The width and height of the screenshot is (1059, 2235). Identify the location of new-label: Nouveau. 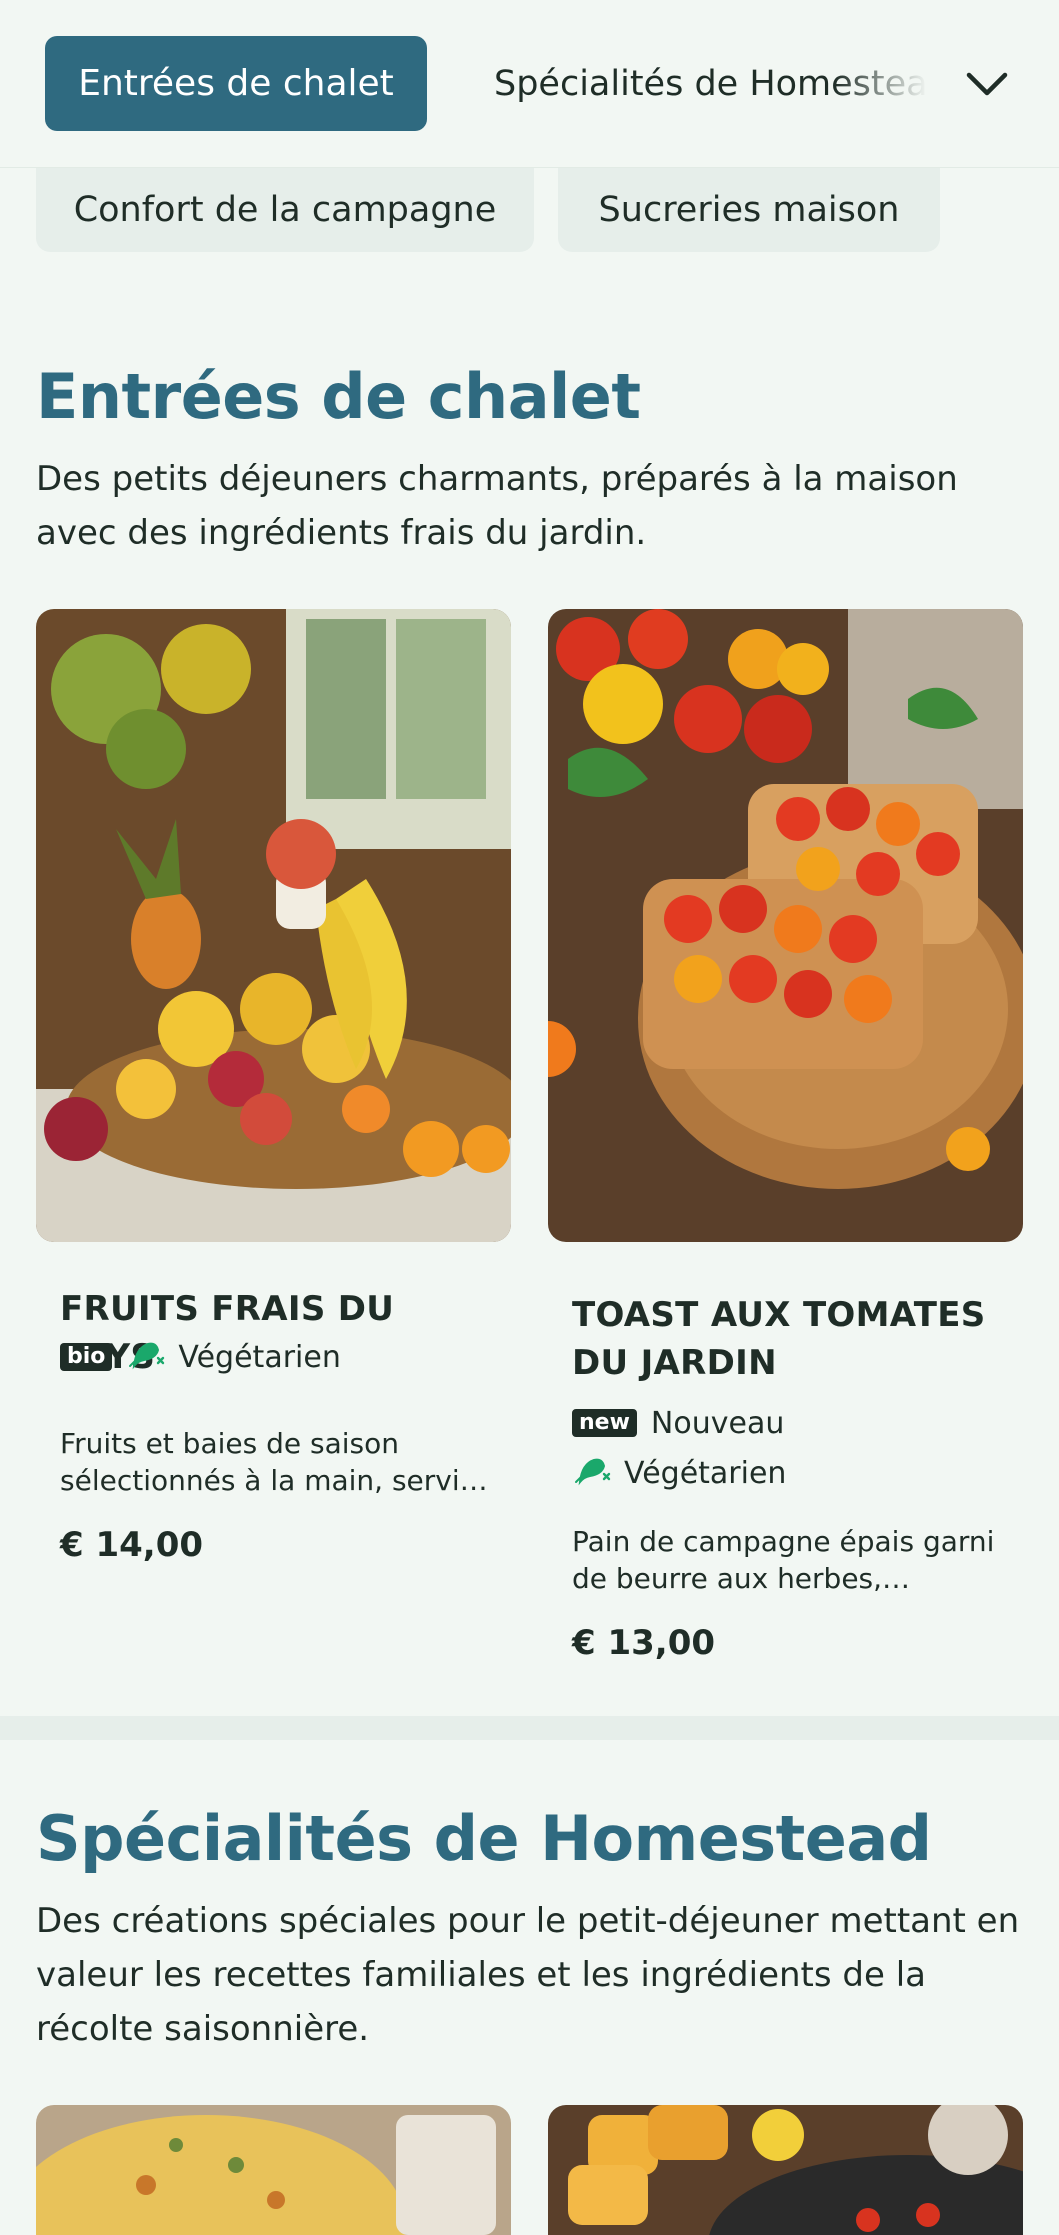
(717, 1423).